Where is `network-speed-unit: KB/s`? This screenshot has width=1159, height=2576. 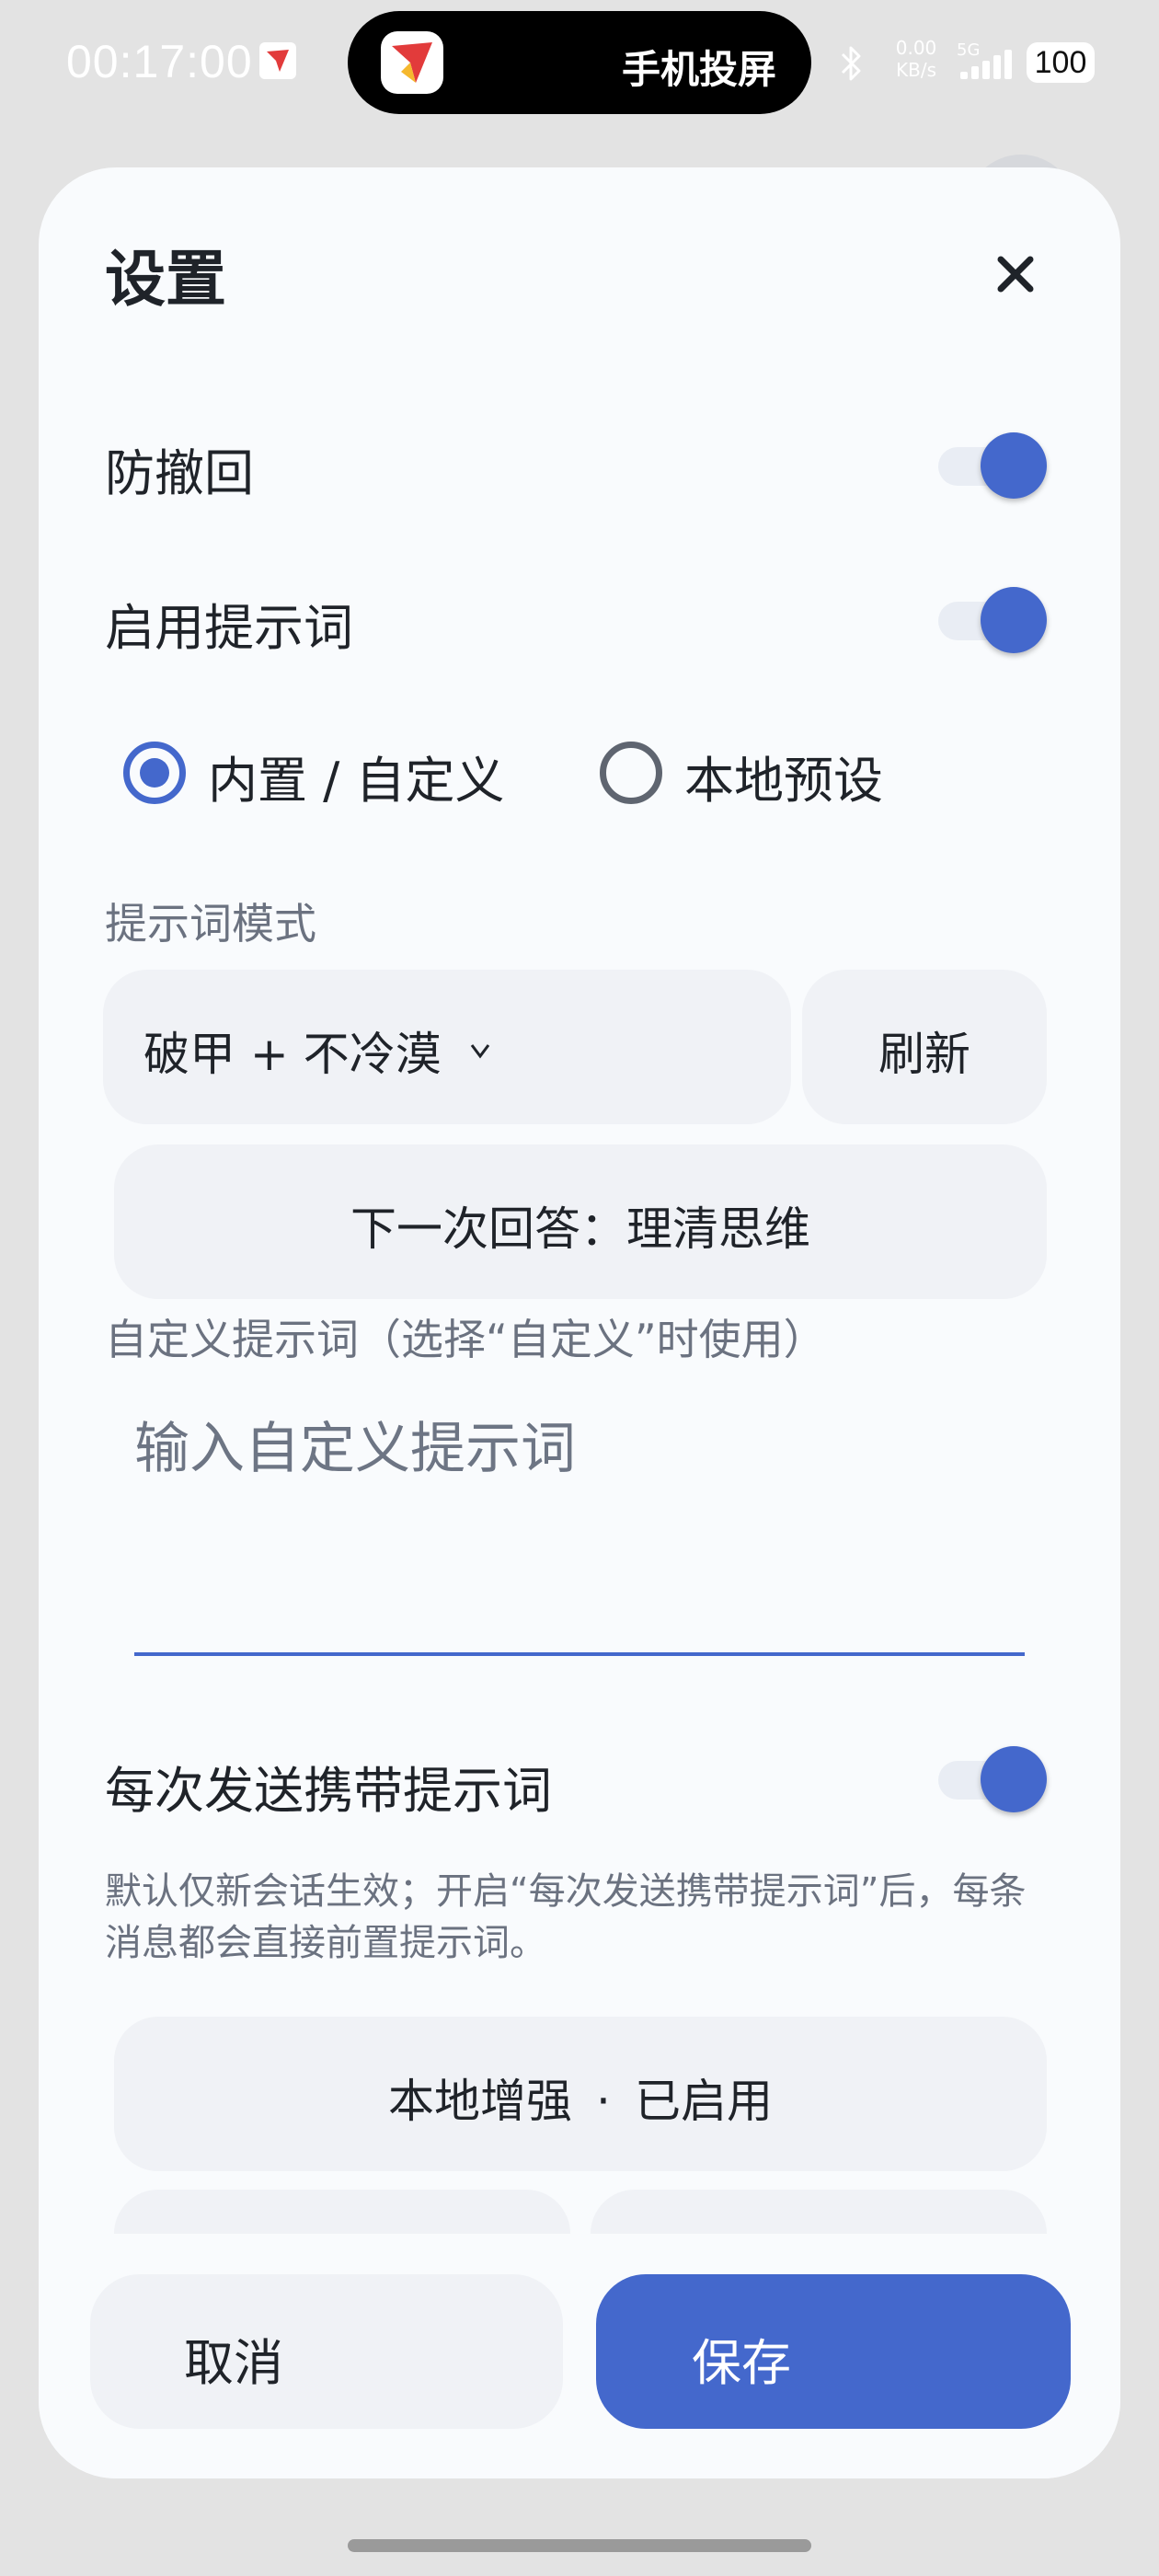
network-speed-unit: KB/s is located at coordinates (916, 70).